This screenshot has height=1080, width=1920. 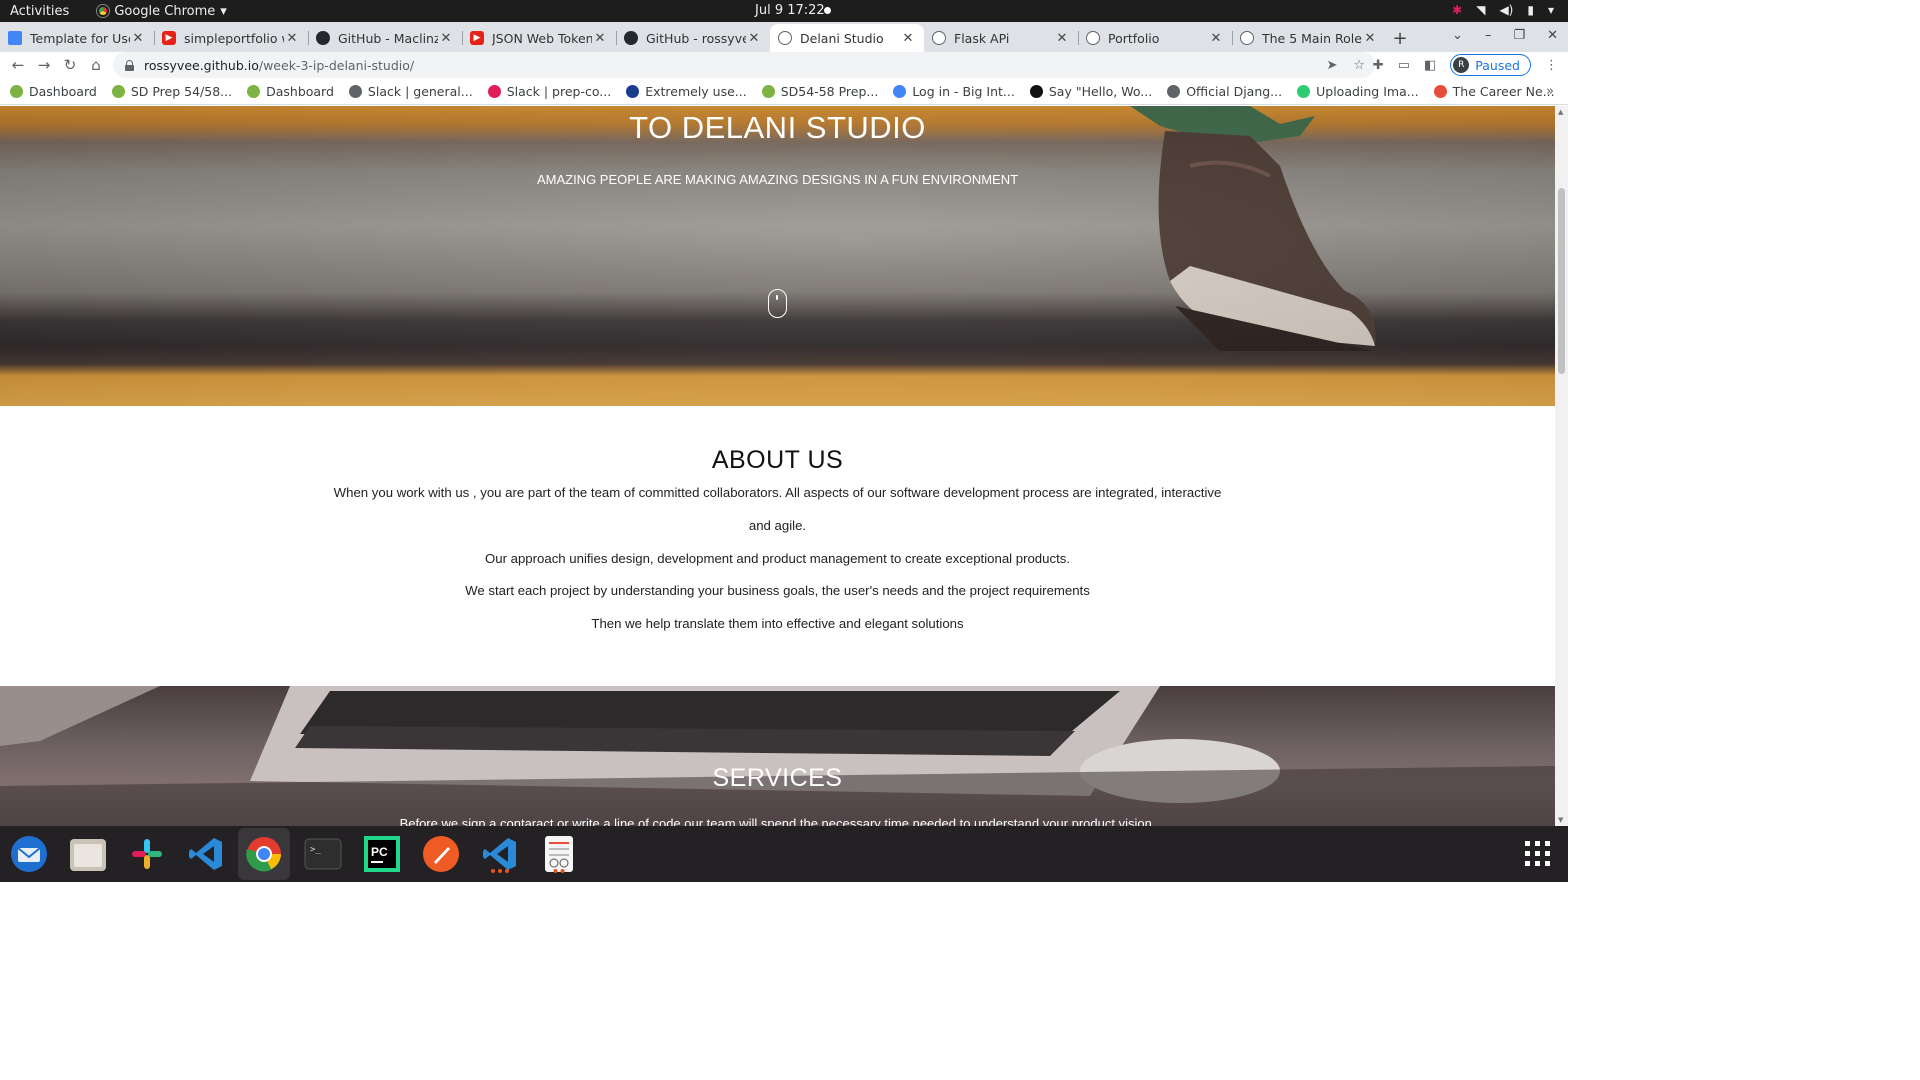 What do you see at coordinates (1359, 65) in the screenshot?
I see `bookmark-star-icon: ☆` at bounding box center [1359, 65].